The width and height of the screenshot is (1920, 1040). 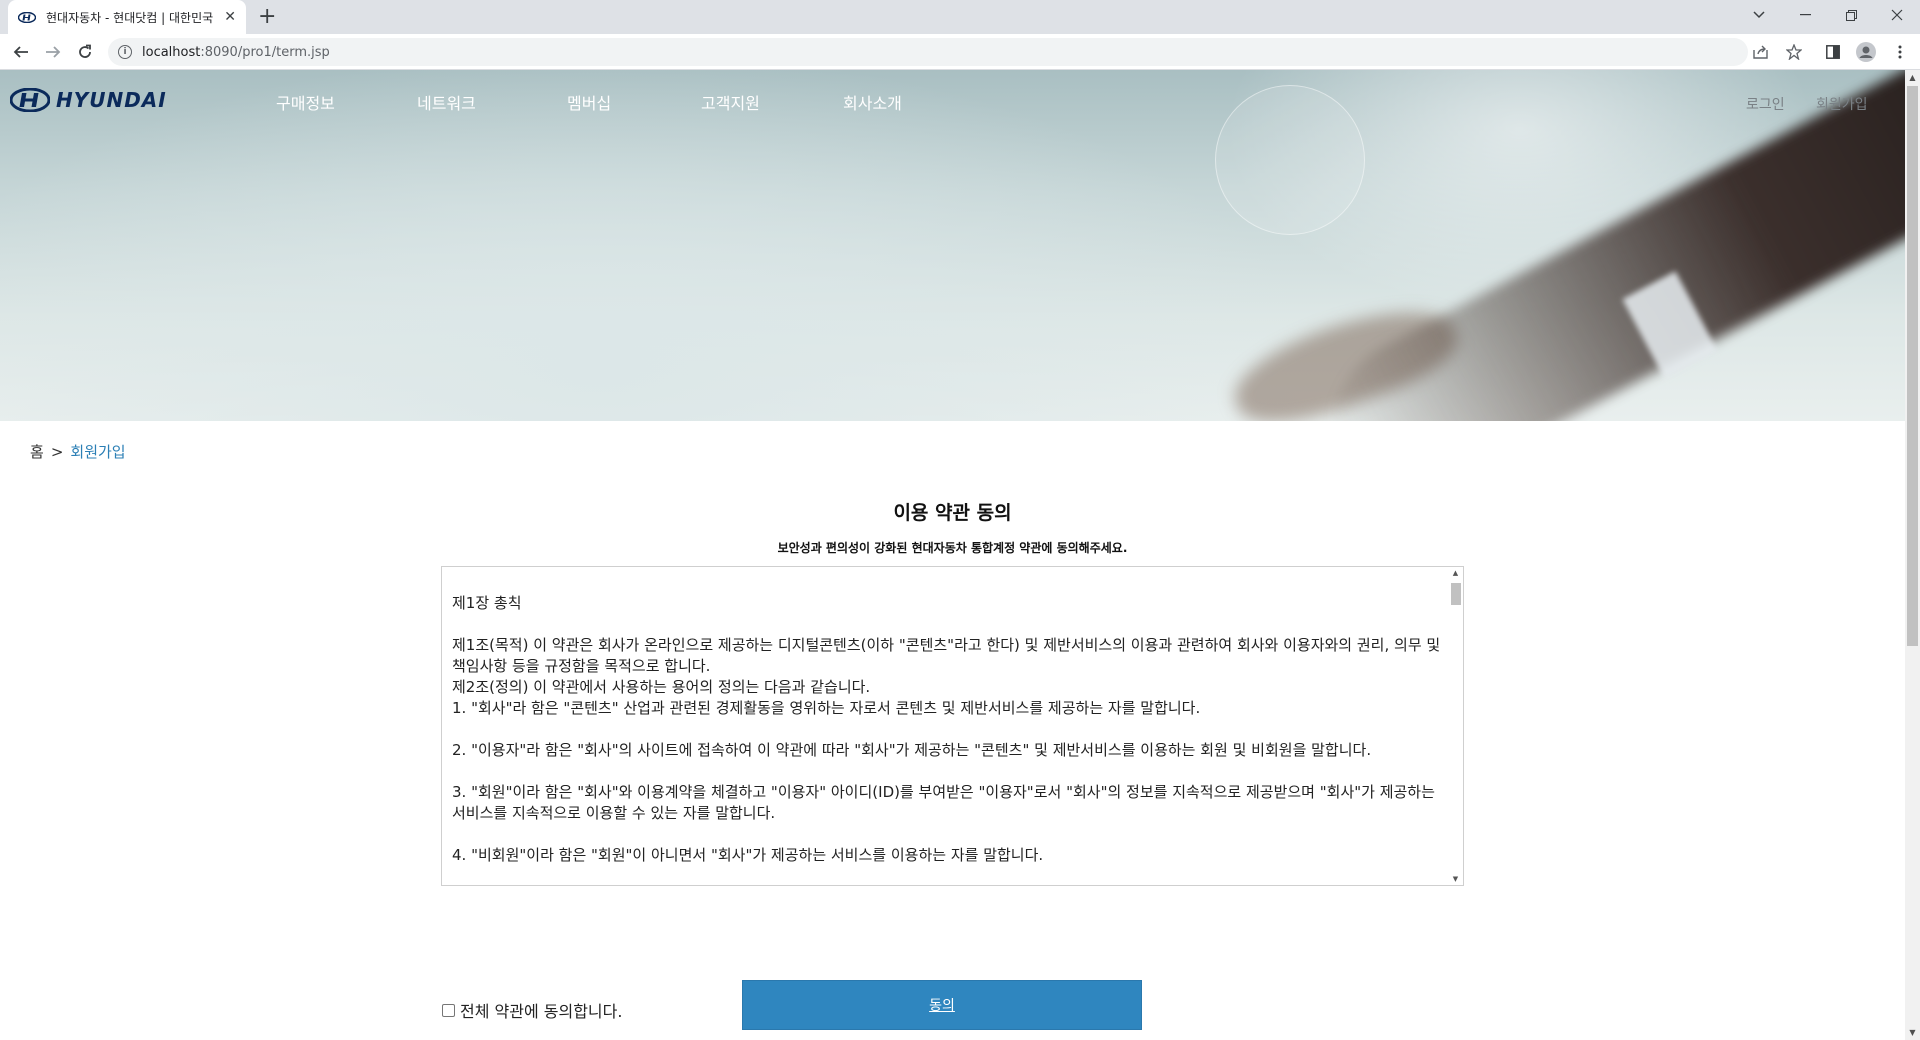 I want to click on tab-close-icon: ✕, so click(x=230, y=17).